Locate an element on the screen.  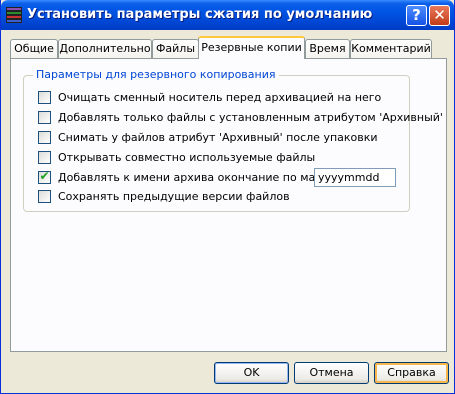
mask-input: yyyymmdd is located at coordinates (355, 177).